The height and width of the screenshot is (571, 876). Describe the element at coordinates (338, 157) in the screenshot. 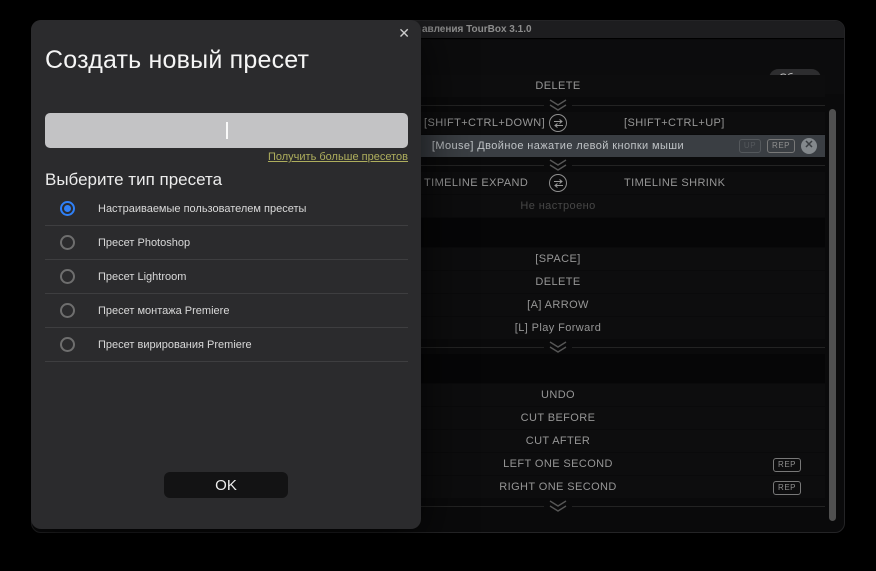

I see `get-more-presets-link: Получить больше пресетов` at that location.